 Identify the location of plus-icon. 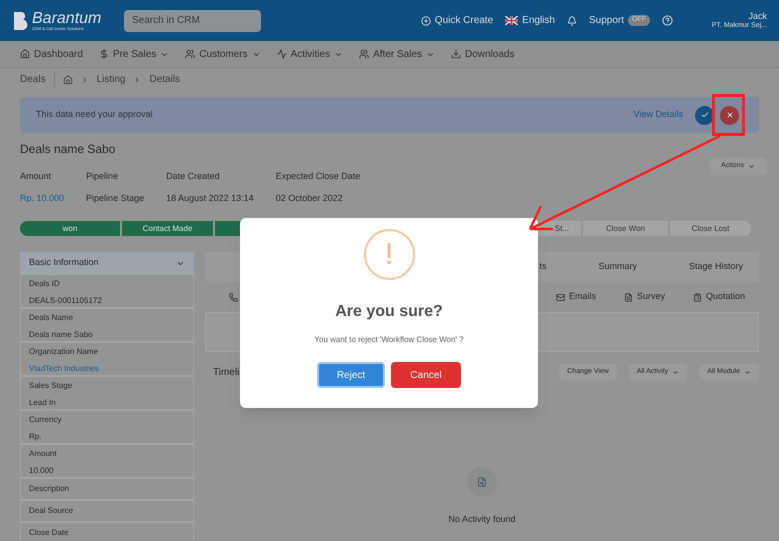
(425, 21).